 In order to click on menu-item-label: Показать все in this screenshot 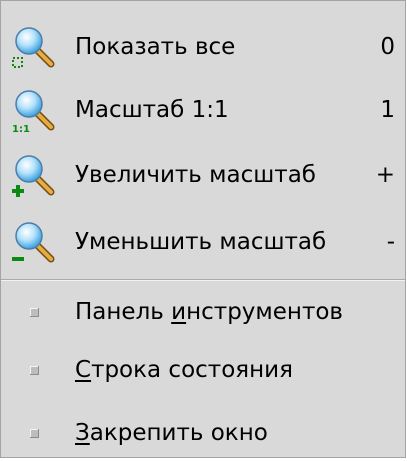, I will do `click(155, 47)`.